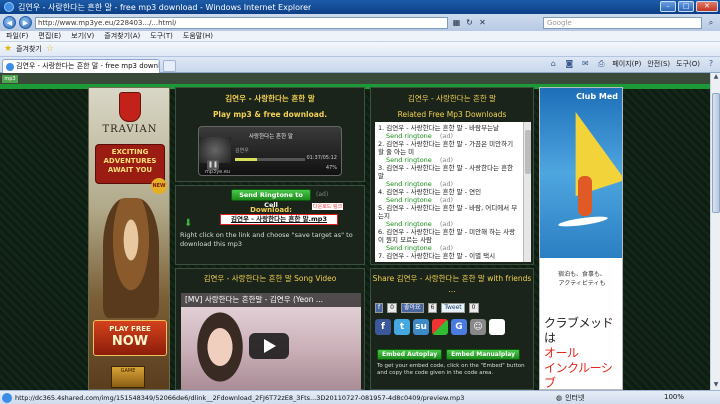  I want to click on feeds-icon: ◙, so click(569, 64).